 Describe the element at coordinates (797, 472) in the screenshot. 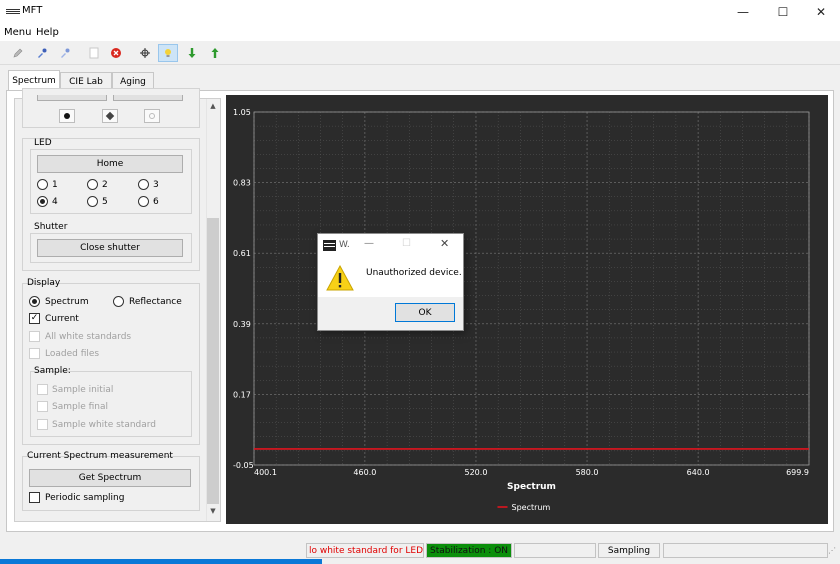

I see `x-tick-label: 699.9` at that location.